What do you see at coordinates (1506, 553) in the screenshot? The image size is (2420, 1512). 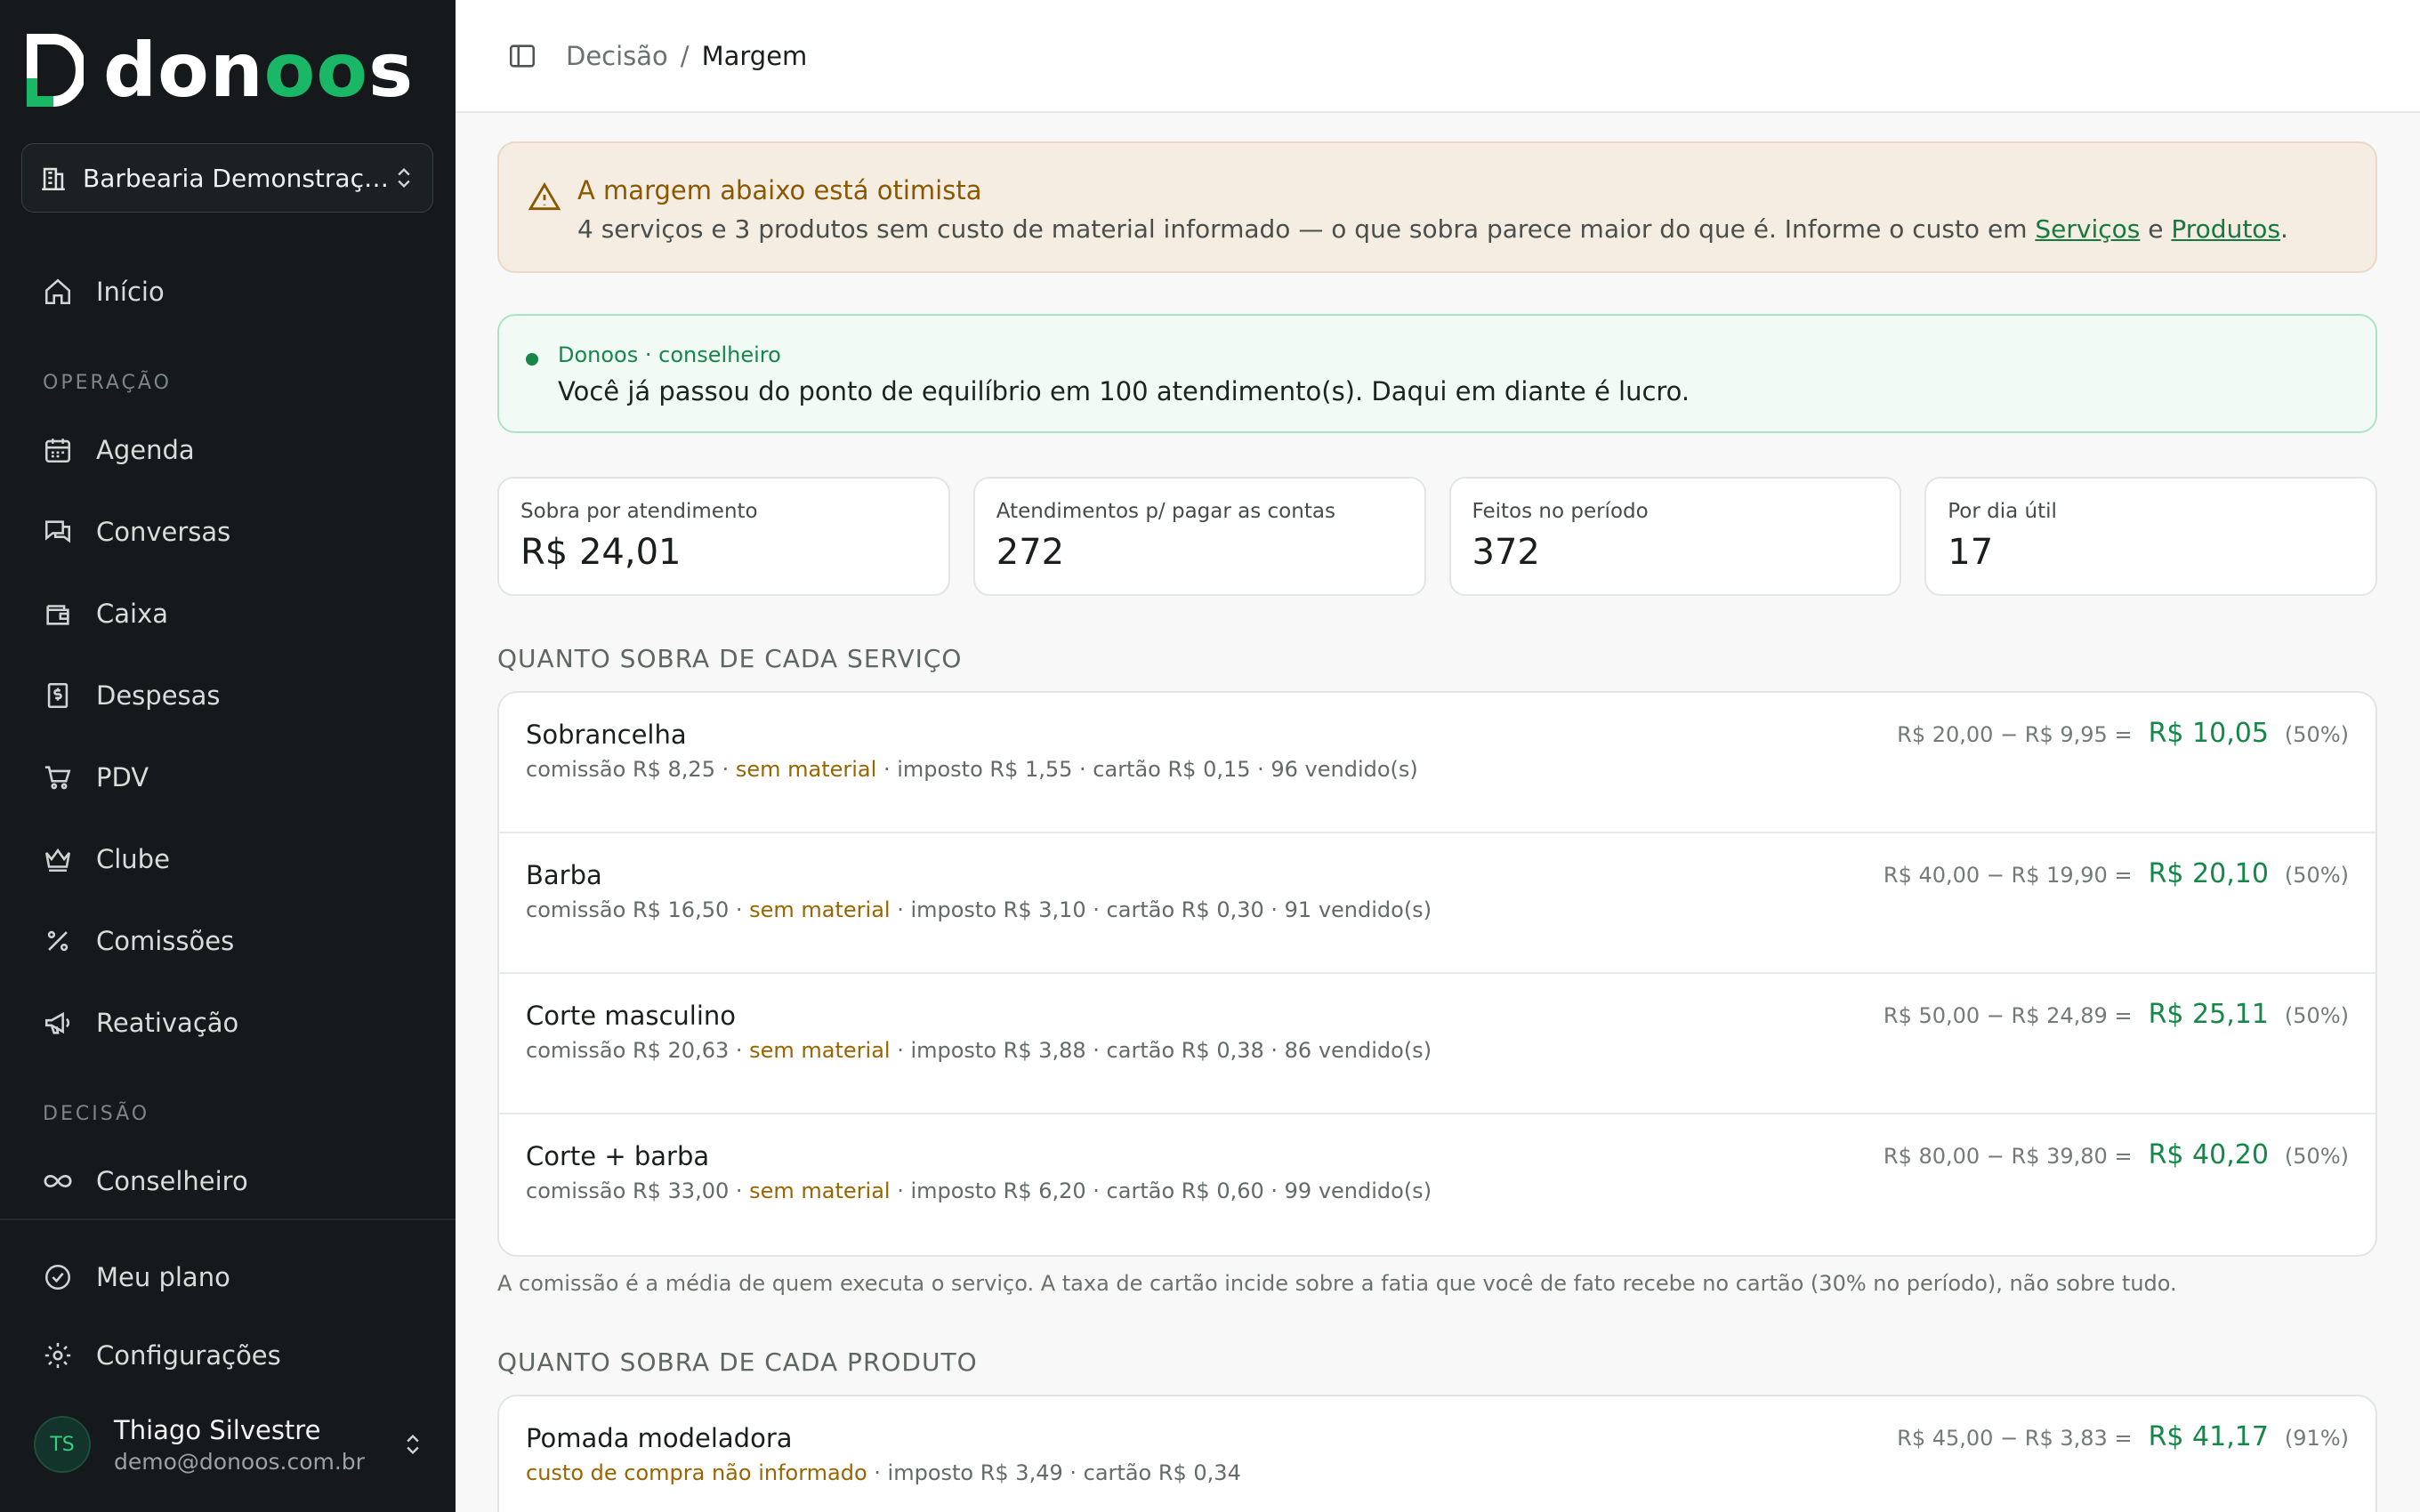 I see `kpi-value: 372` at bounding box center [1506, 553].